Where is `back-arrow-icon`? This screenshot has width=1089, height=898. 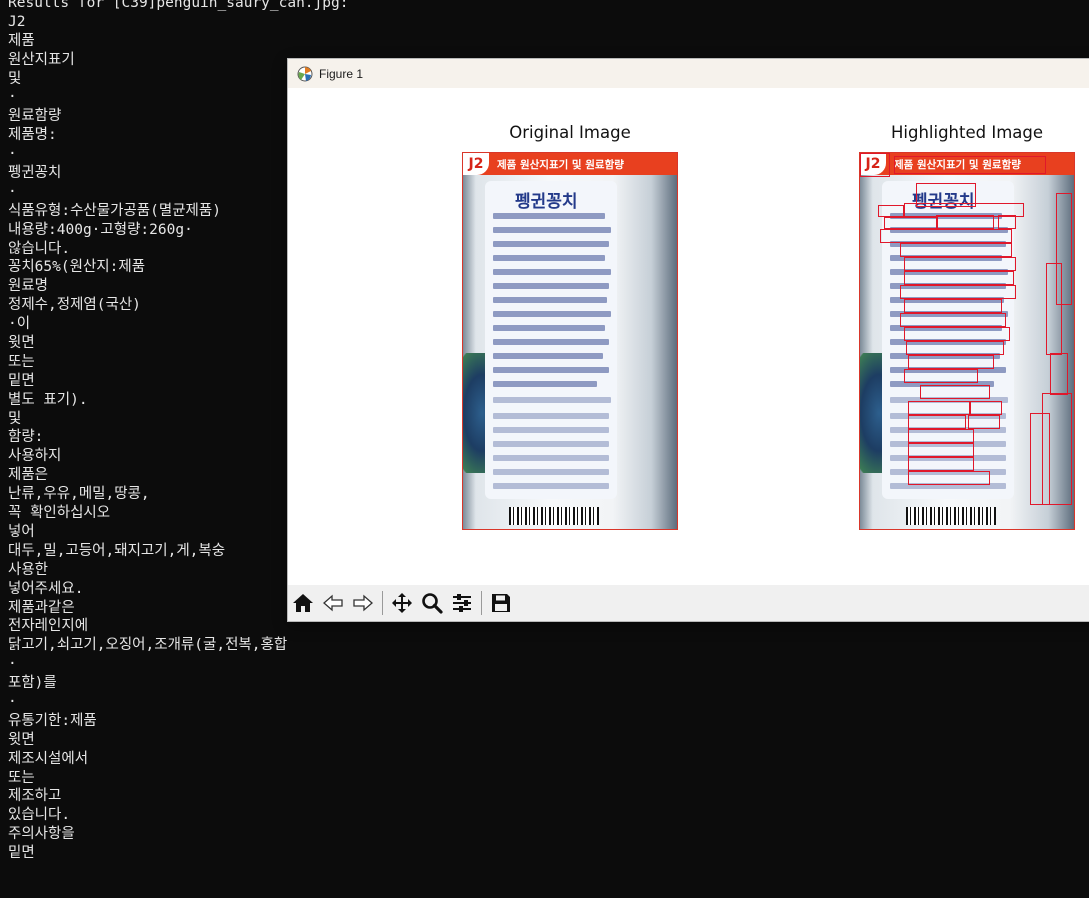 back-arrow-icon is located at coordinates (333, 603).